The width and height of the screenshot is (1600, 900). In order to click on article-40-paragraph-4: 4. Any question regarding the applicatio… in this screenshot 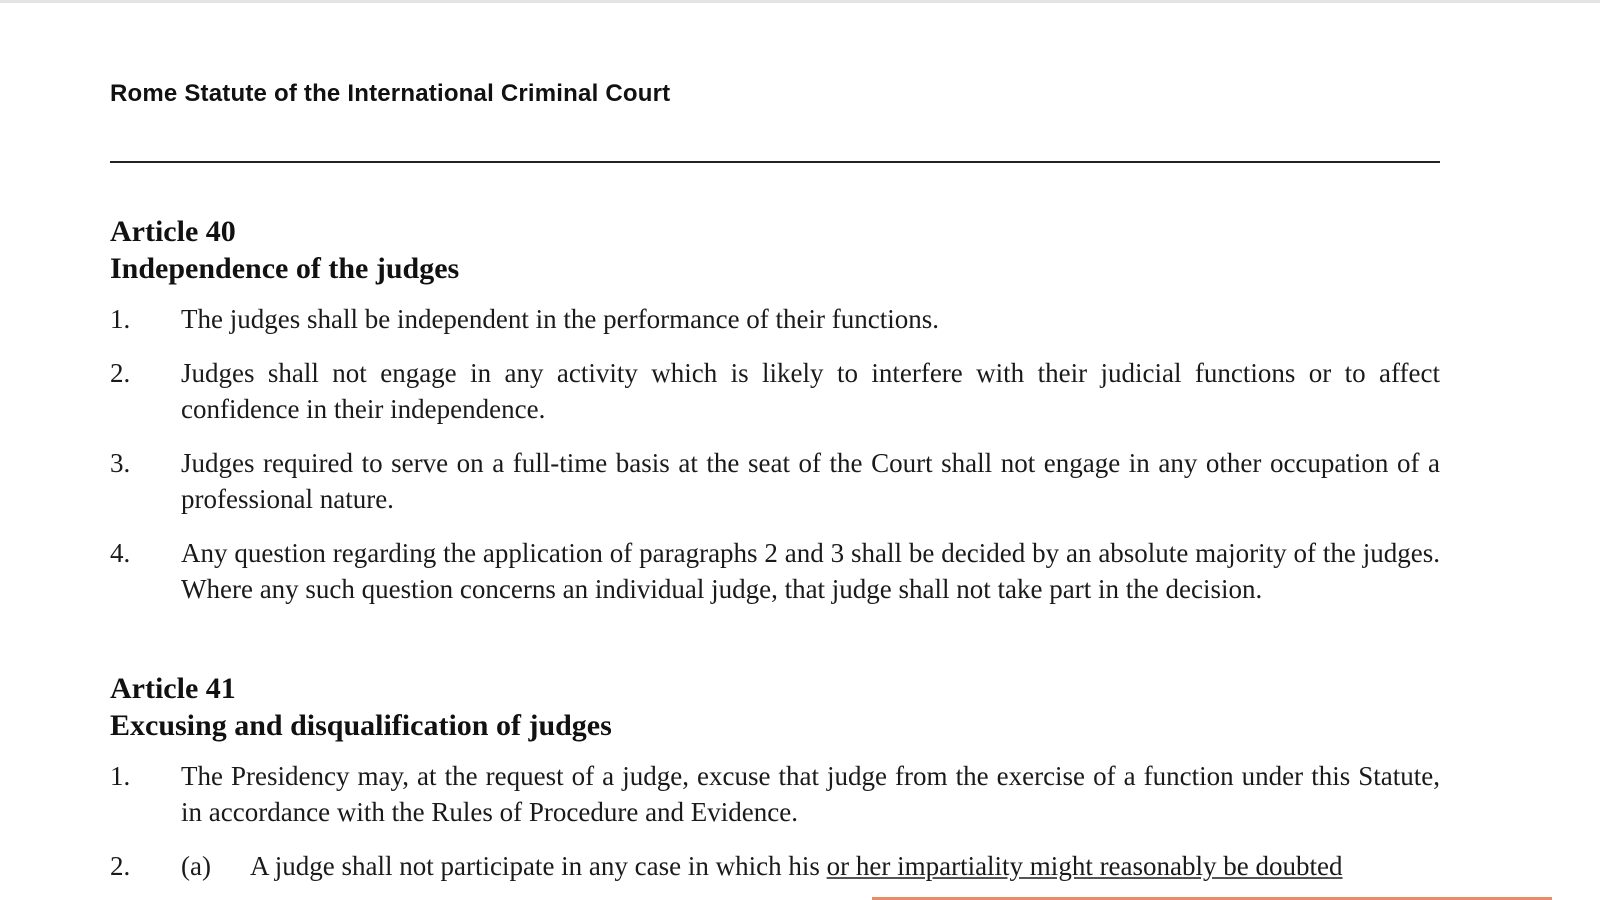, I will do `click(775, 571)`.